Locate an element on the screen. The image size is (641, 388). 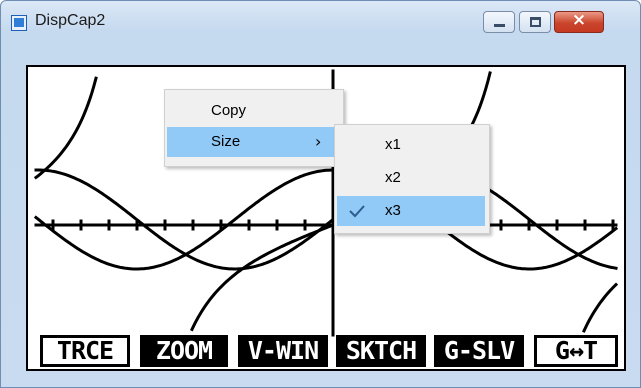
context-menu: Copy Size › is located at coordinates (254, 128).